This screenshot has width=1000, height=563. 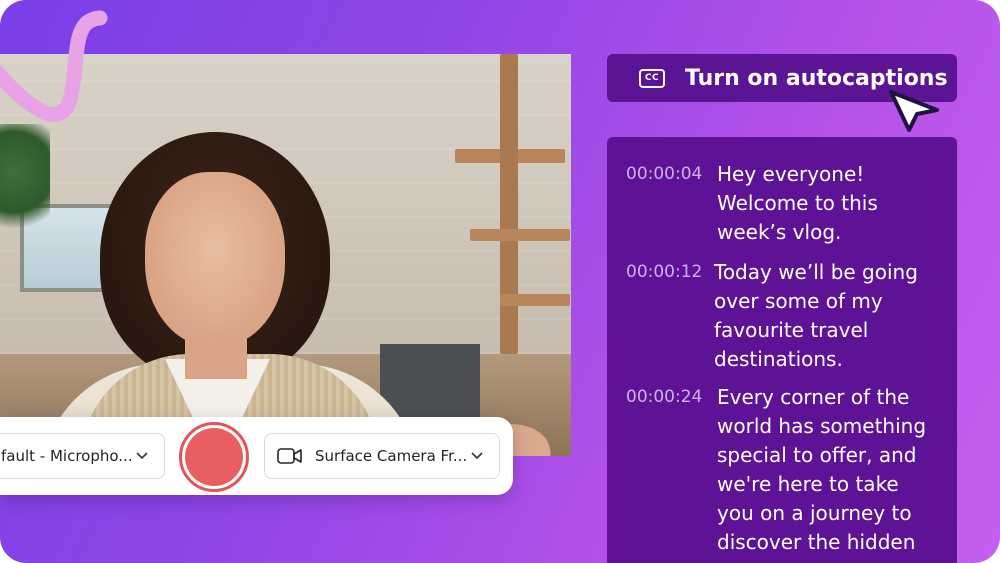 What do you see at coordinates (290, 456) in the screenshot?
I see `video-camera-icon` at bounding box center [290, 456].